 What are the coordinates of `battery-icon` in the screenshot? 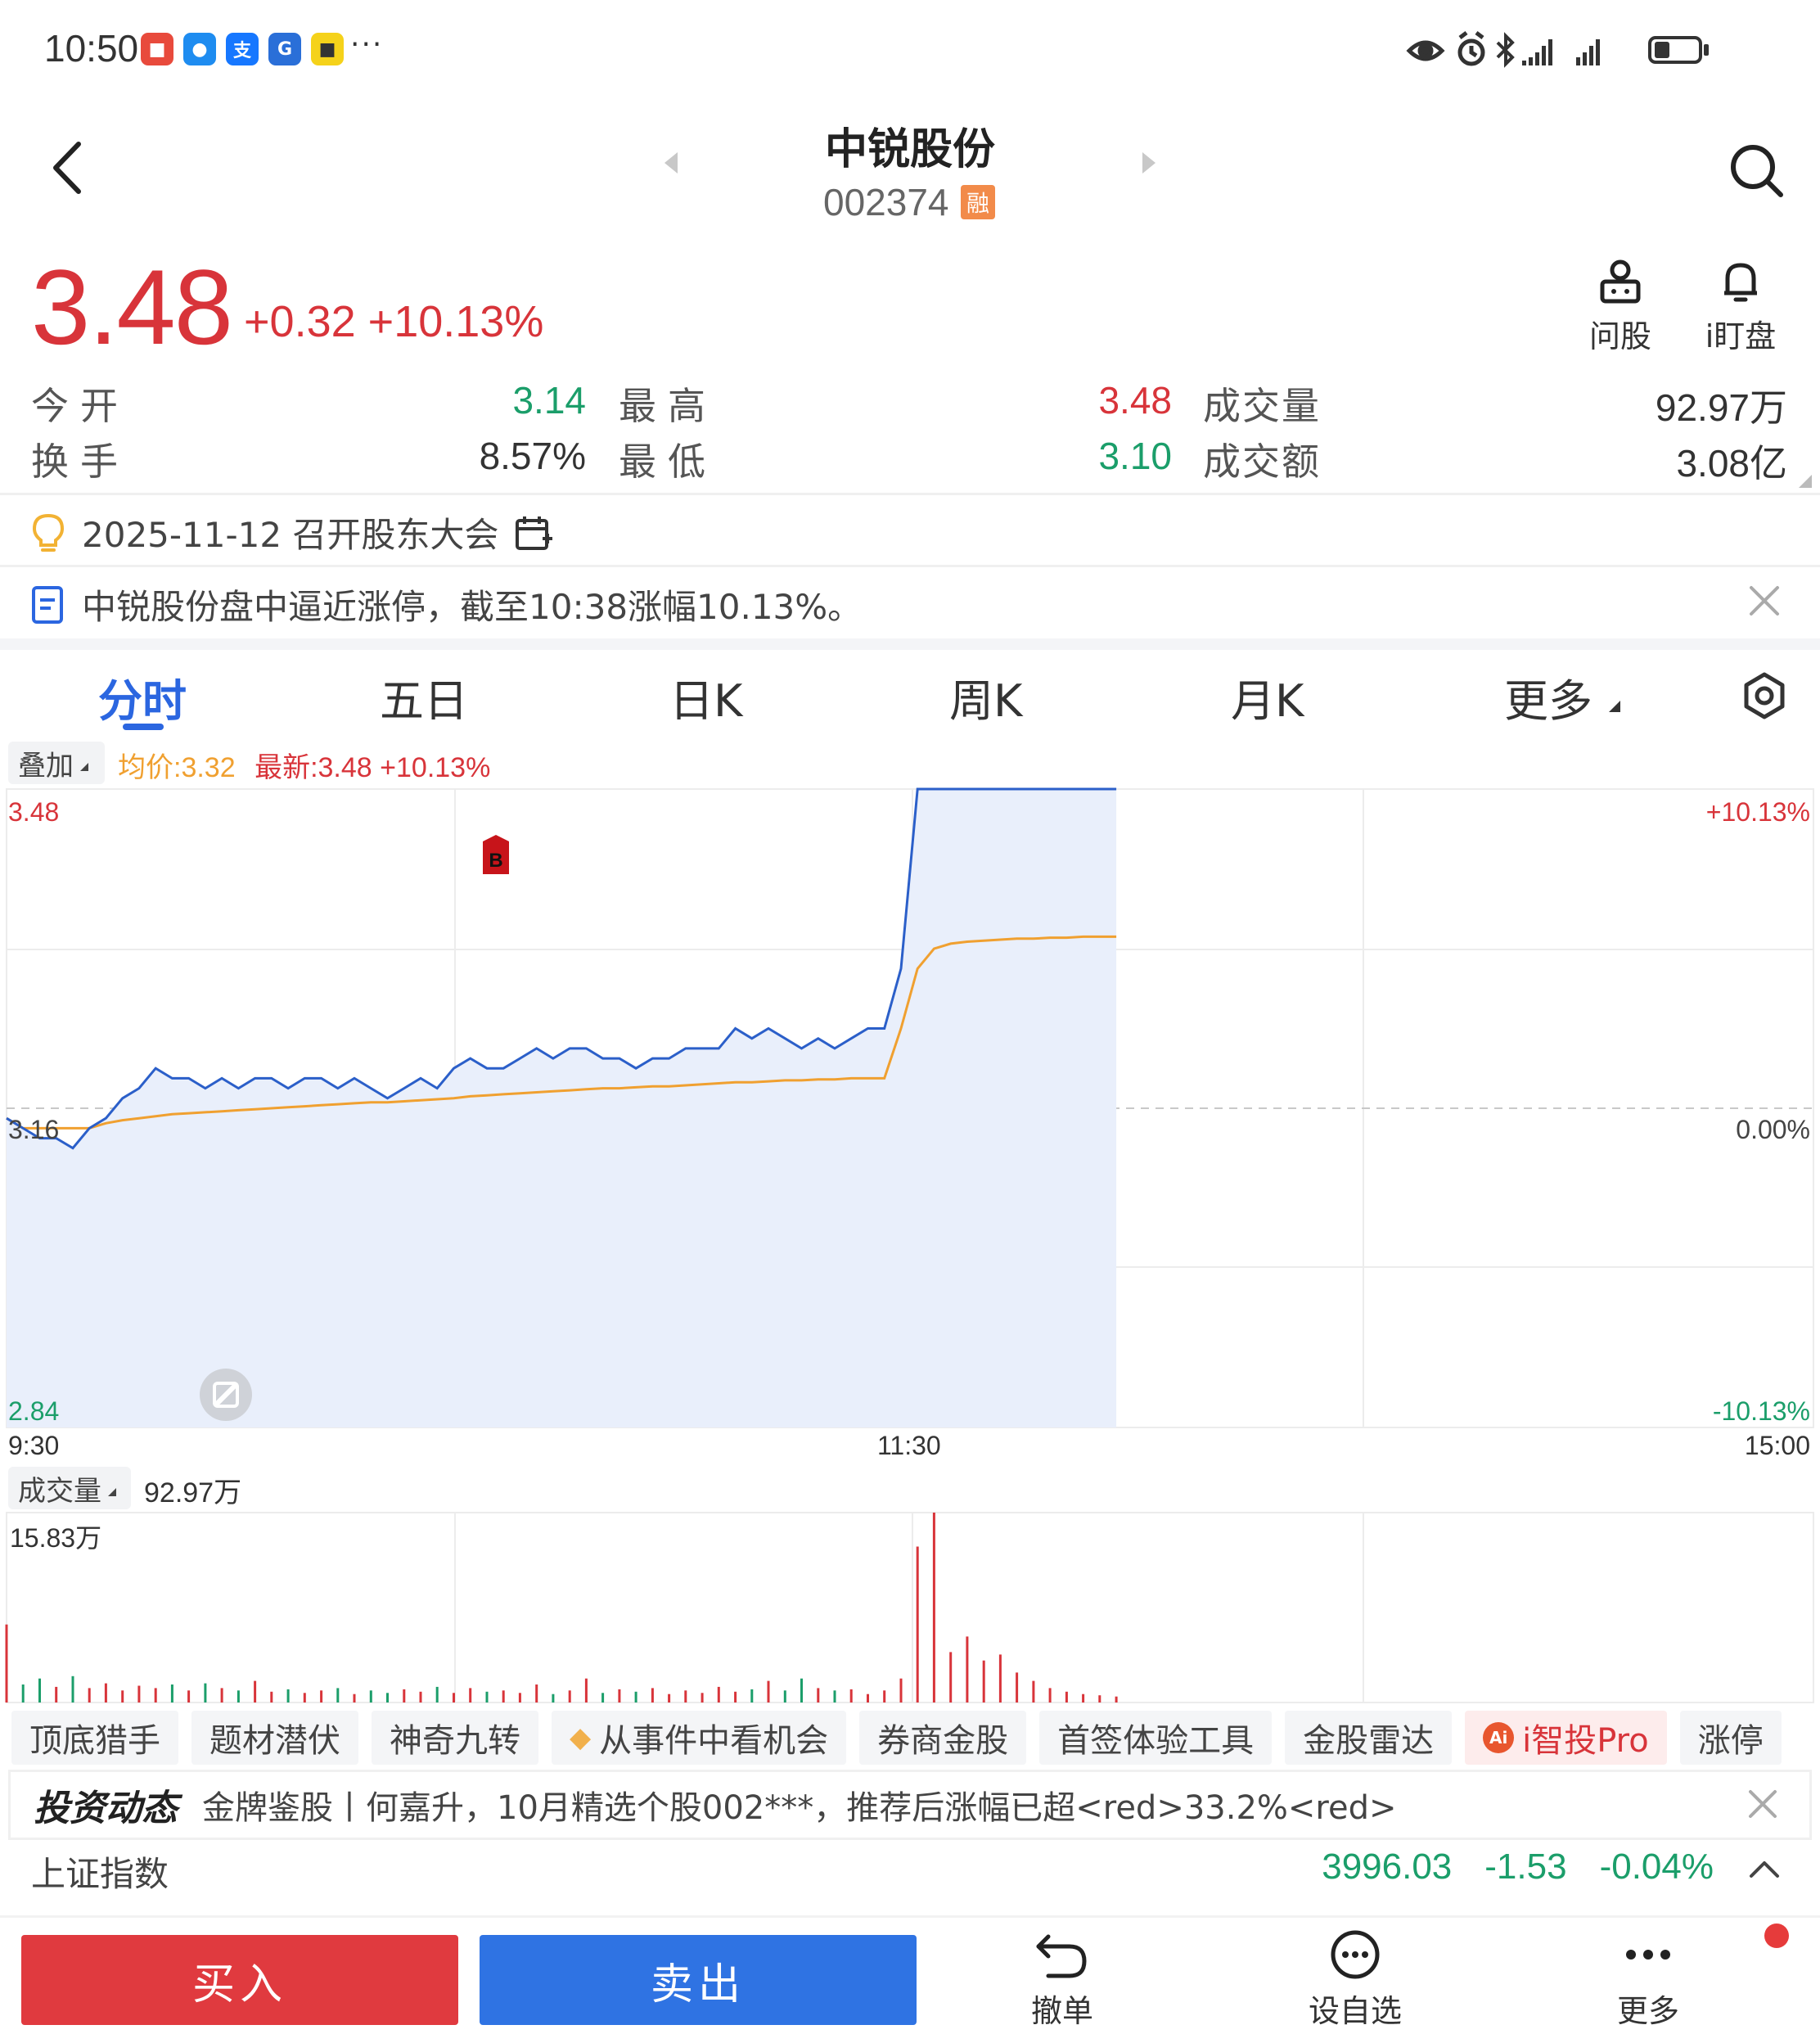 It's located at (1675, 50).